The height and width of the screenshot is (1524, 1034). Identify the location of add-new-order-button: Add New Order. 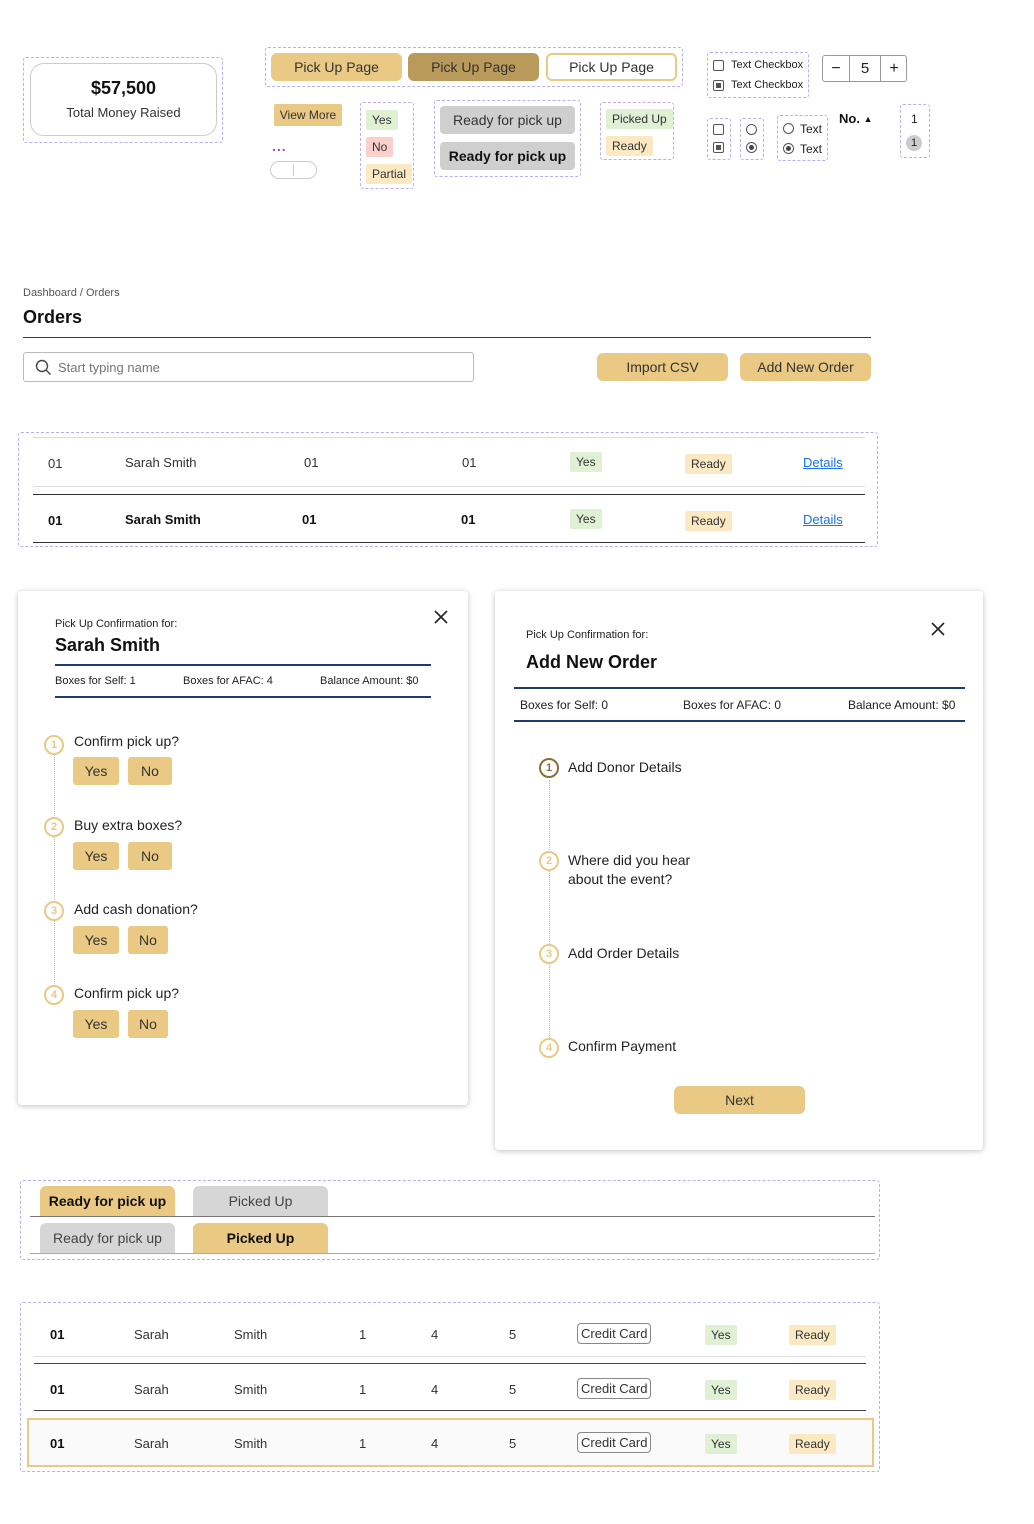
(805, 367).